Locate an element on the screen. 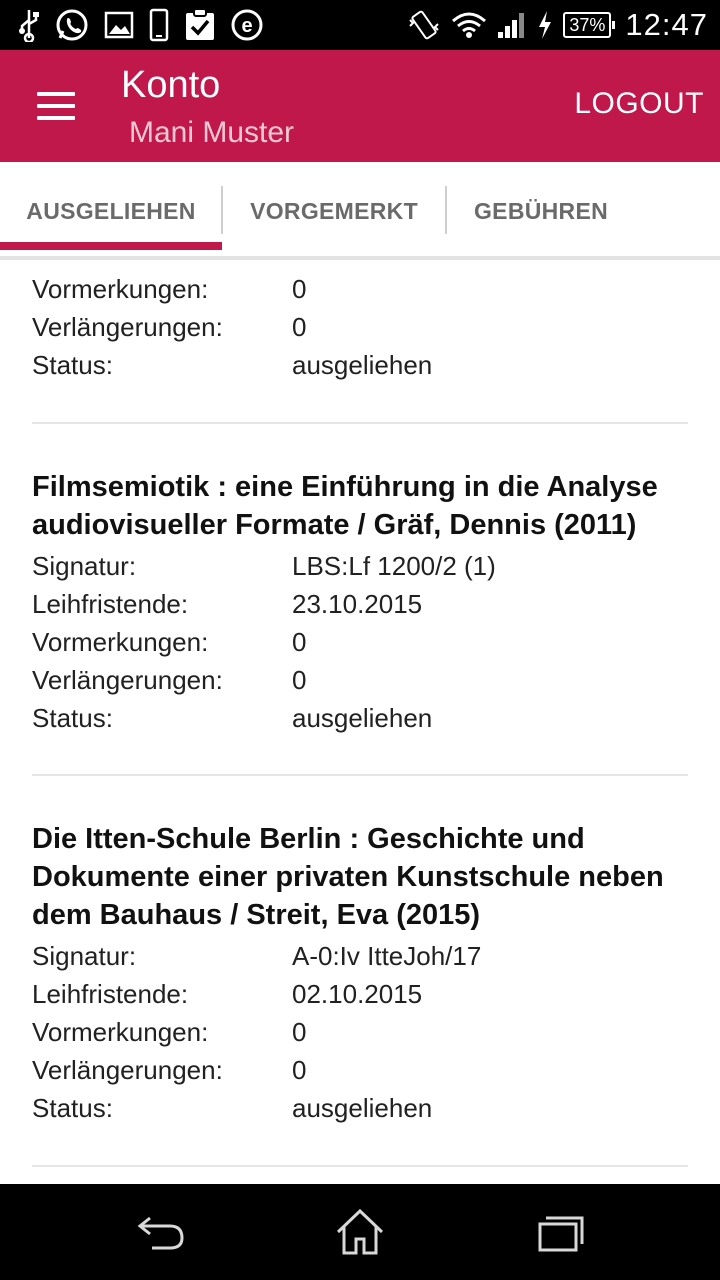 Image resolution: width=720 pixels, height=1280 pixels. usb-icon is located at coordinates (29, 26).